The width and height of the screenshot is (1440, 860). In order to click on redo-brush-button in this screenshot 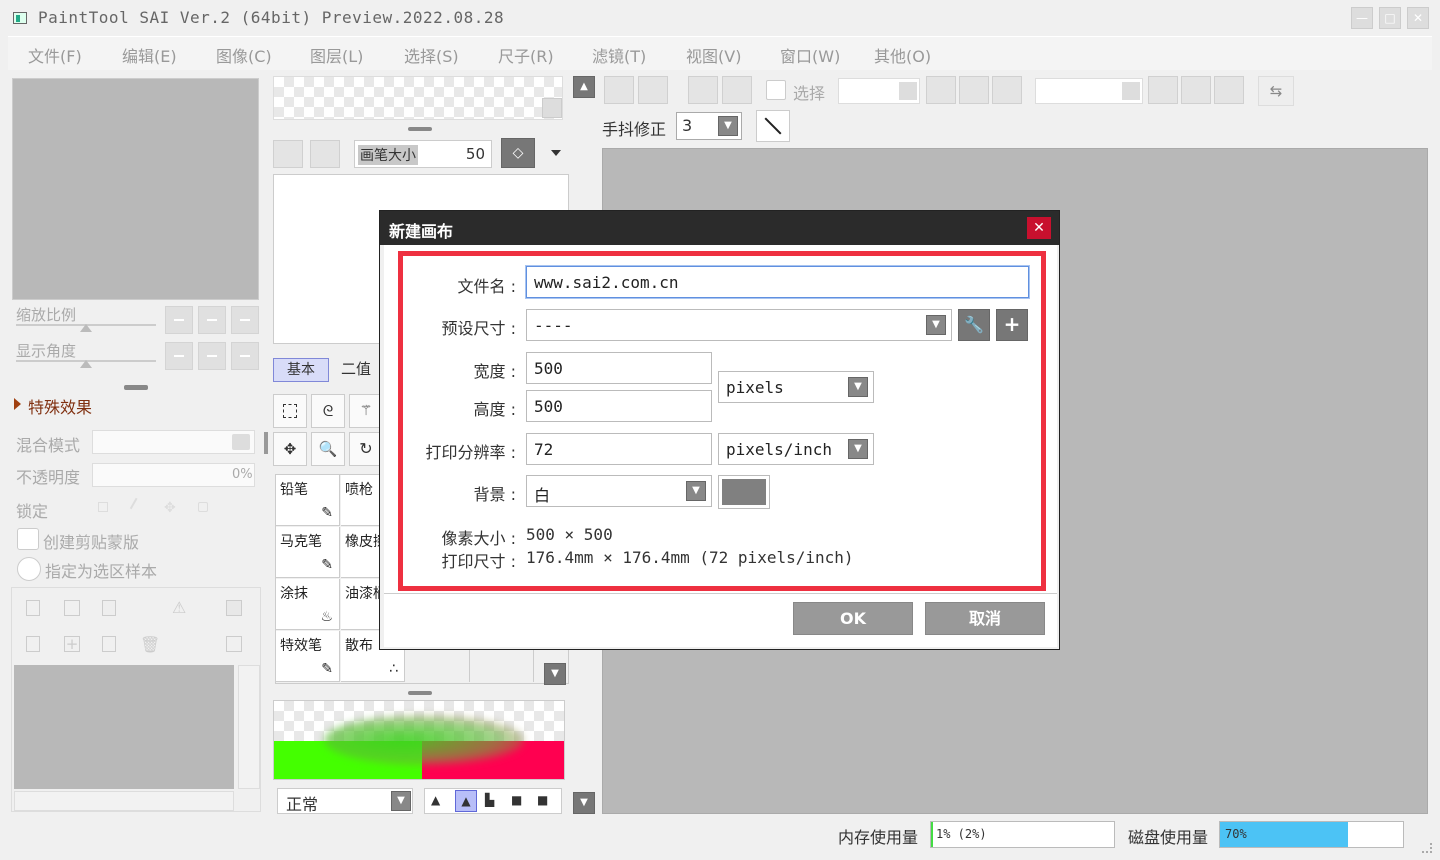, I will do `click(325, 154)`.